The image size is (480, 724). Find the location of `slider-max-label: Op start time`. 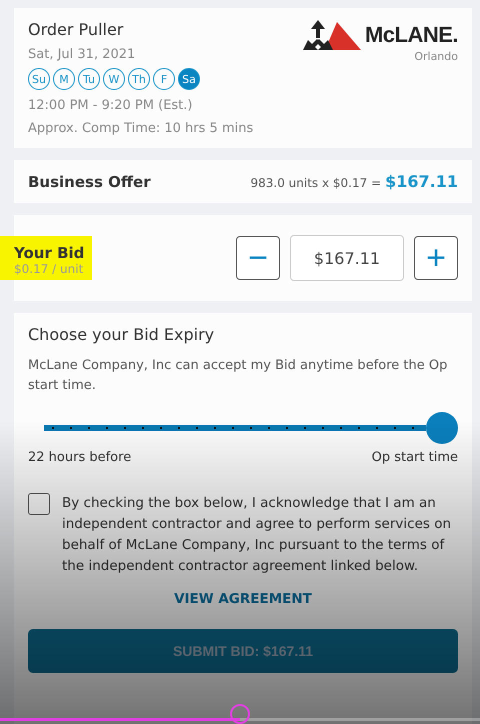

slider-max-label: Op start time is located at coordinates (415, 457).